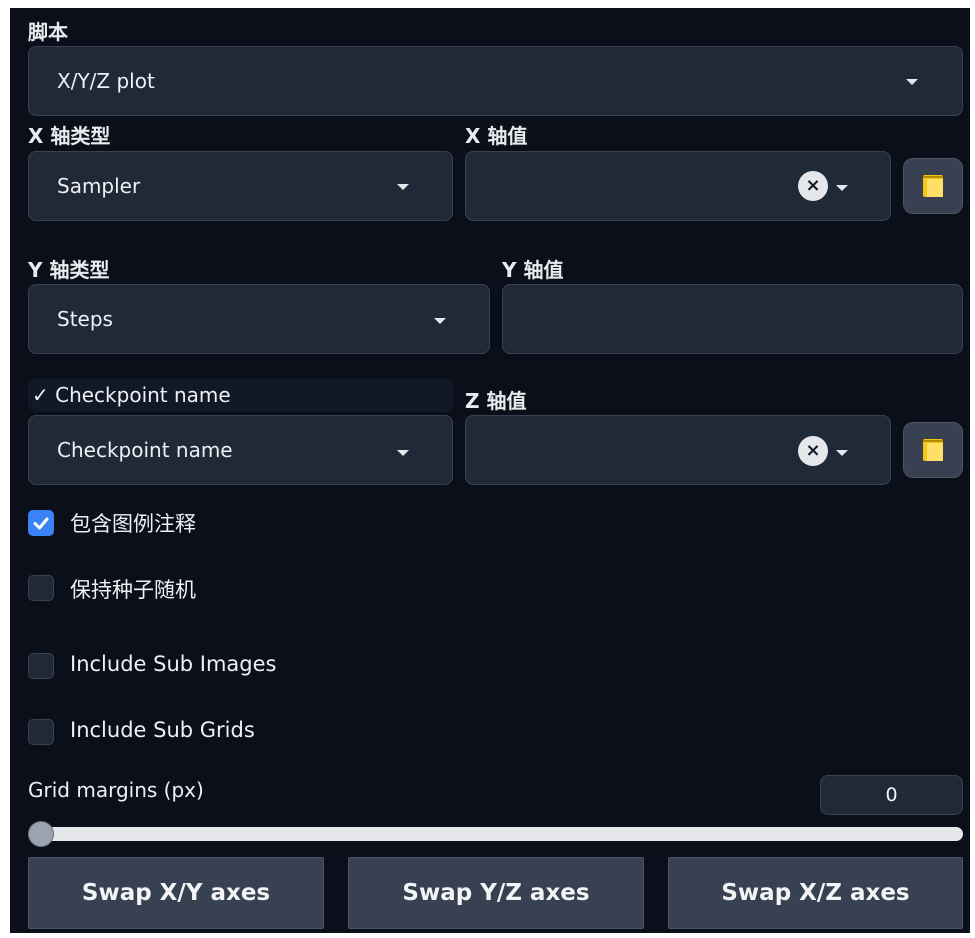 The width and height of the screenshot is (975, 938). What do you see at coordinates (259, 319) in the screenshot?
I see `y-axis-type-select: Steps` at bounding box center [259, 319].